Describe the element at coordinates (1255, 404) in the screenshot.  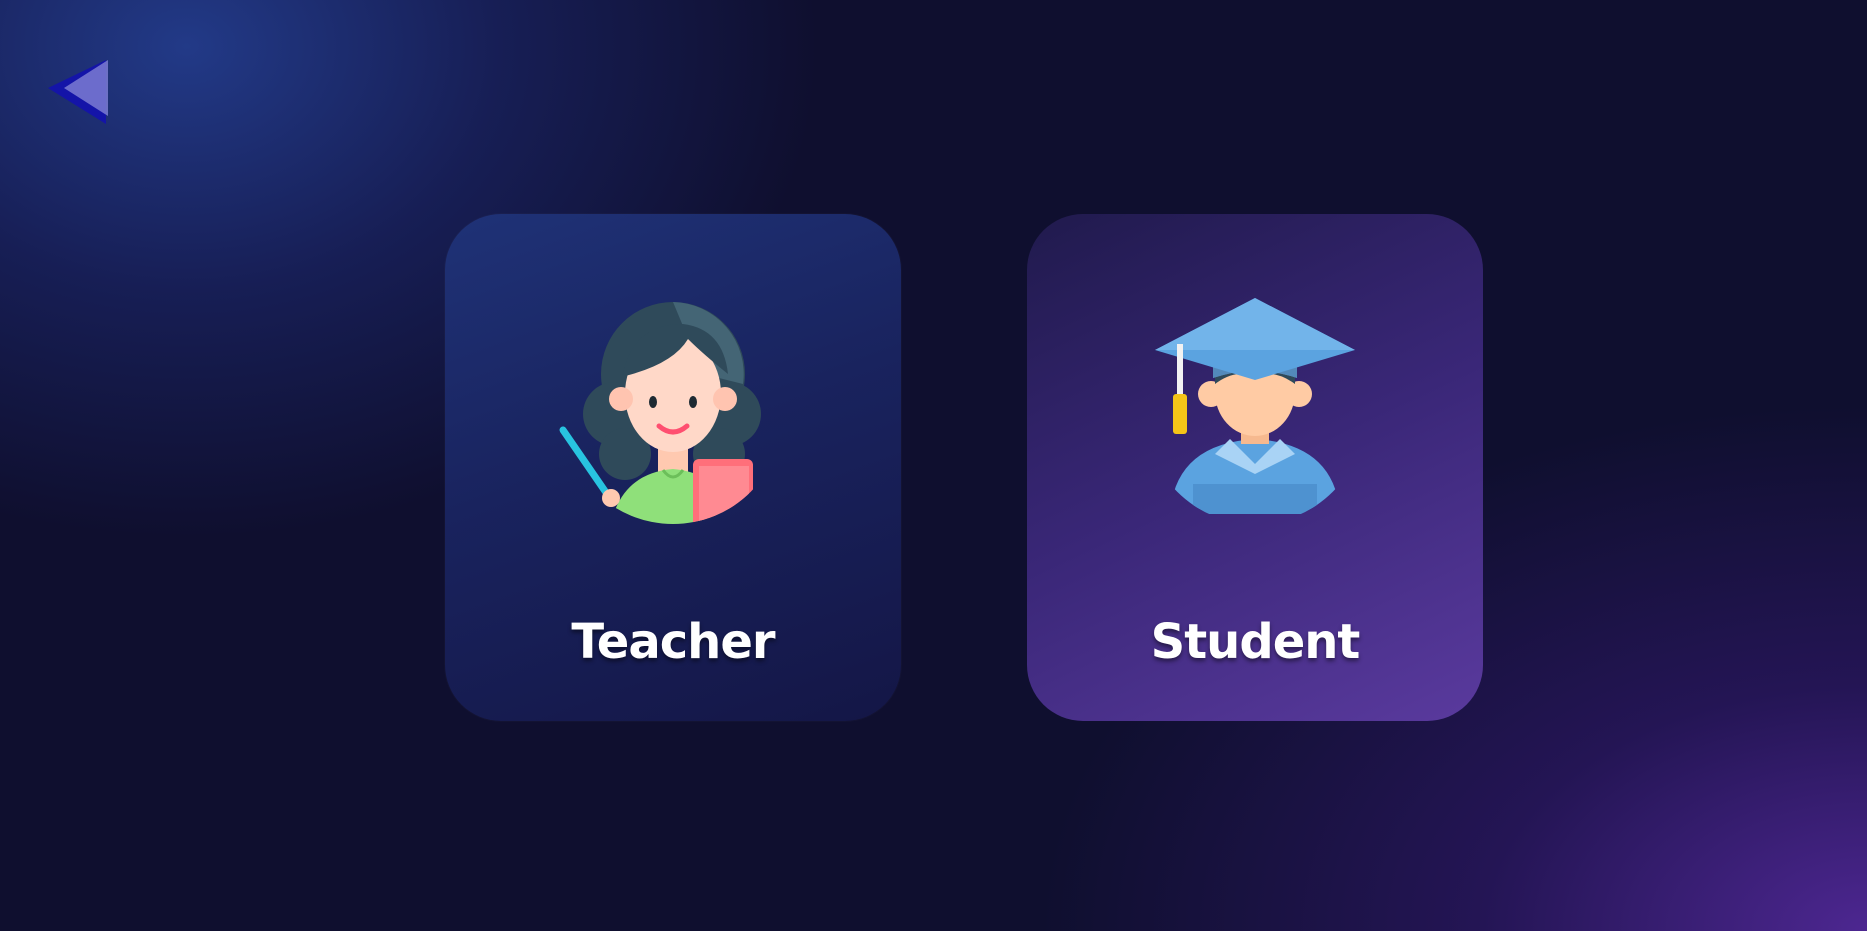
I see `student-graduate-icon` at that location.